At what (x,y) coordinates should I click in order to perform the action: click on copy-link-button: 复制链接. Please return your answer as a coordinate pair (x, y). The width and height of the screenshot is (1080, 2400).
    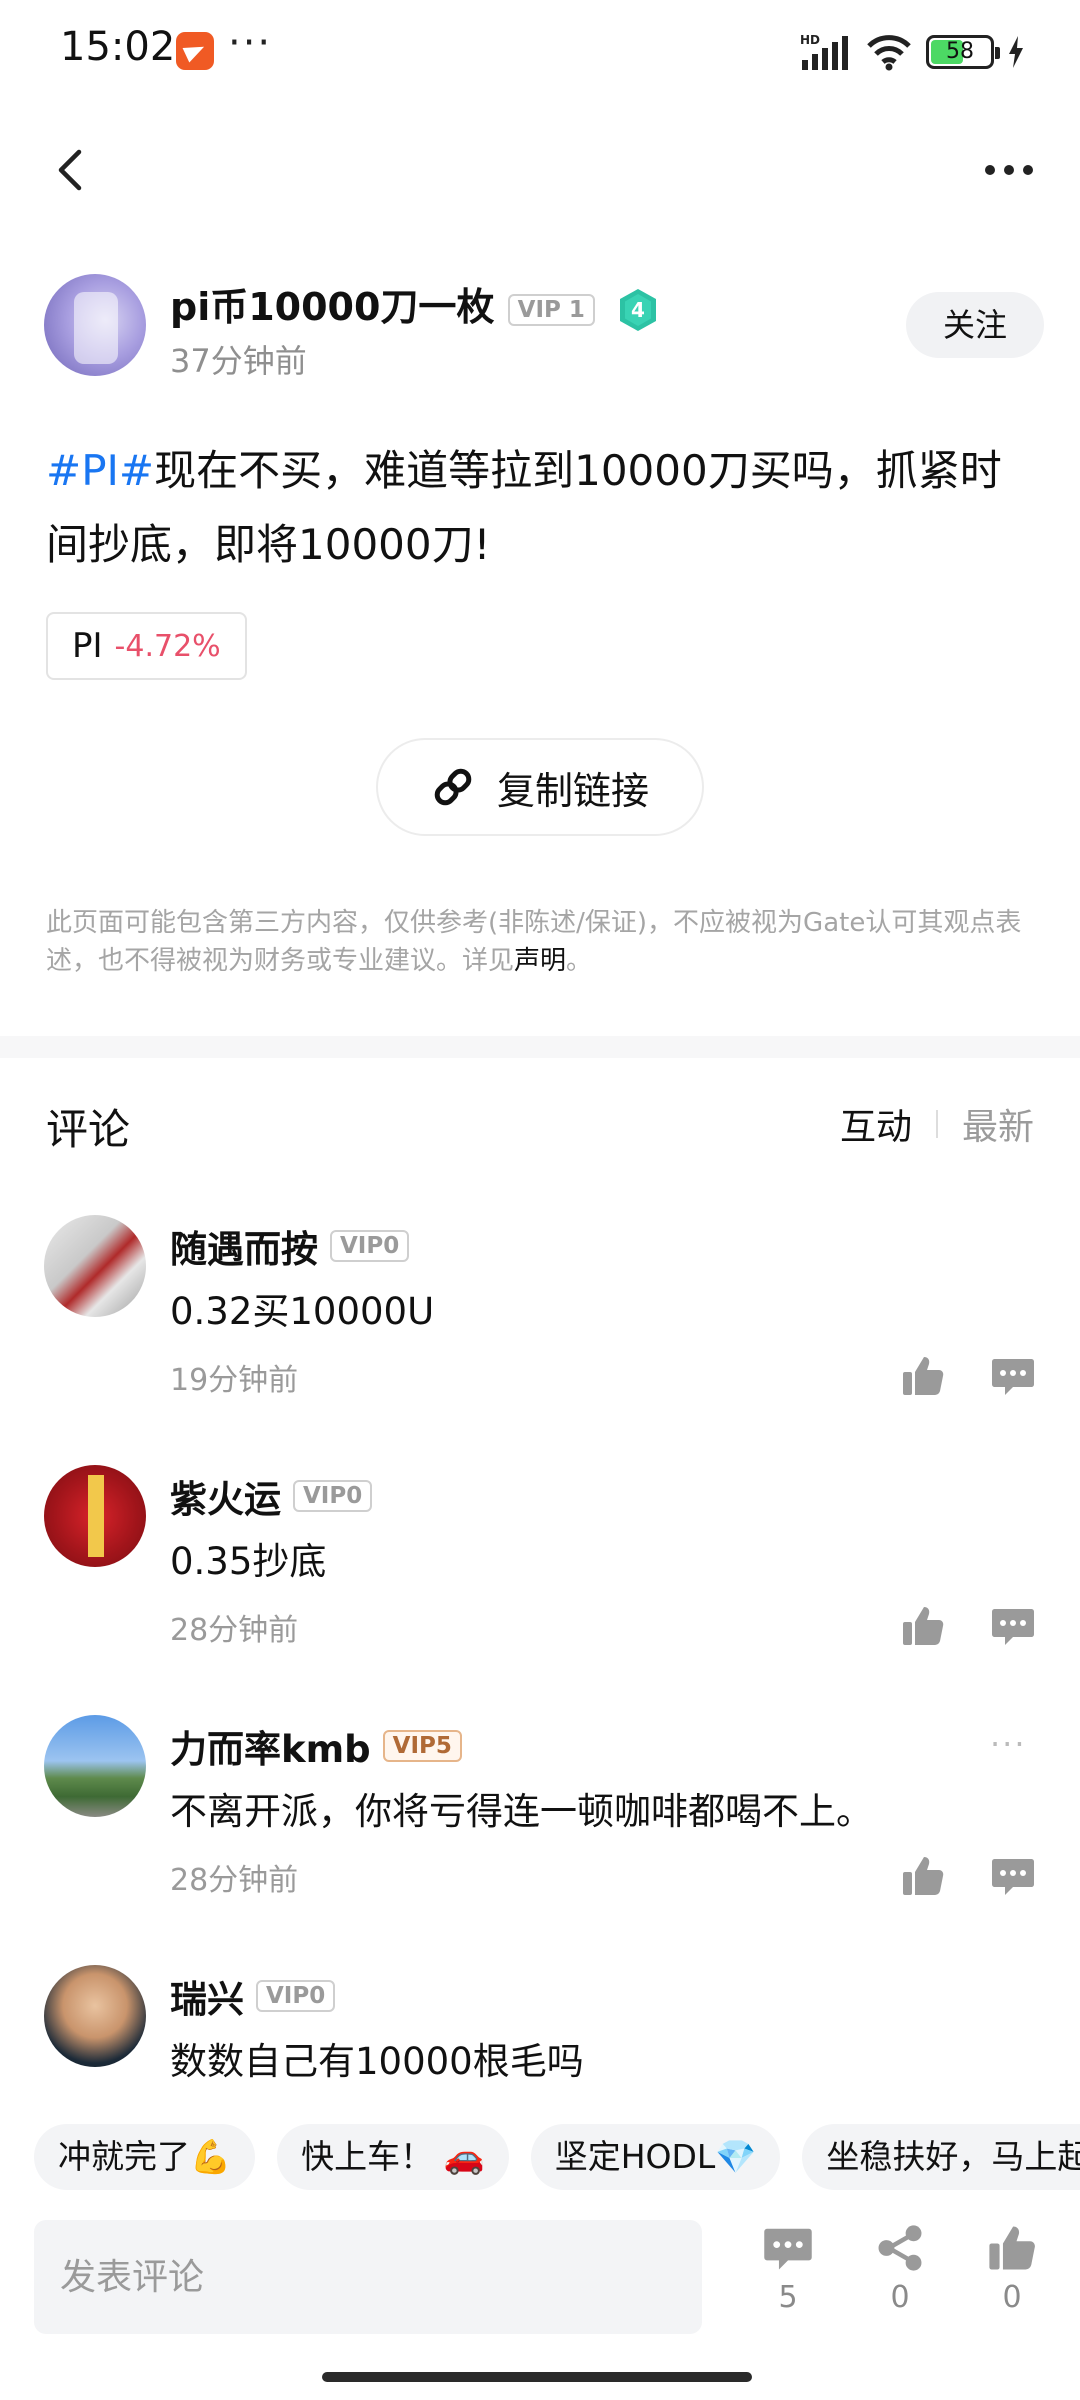
    Looking at the image, I should click on (540, 787).